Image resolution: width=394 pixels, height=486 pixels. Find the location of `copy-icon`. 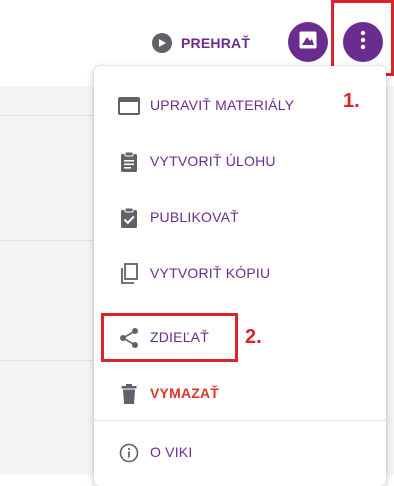

copy-icon is located at coordinates (129, 274).